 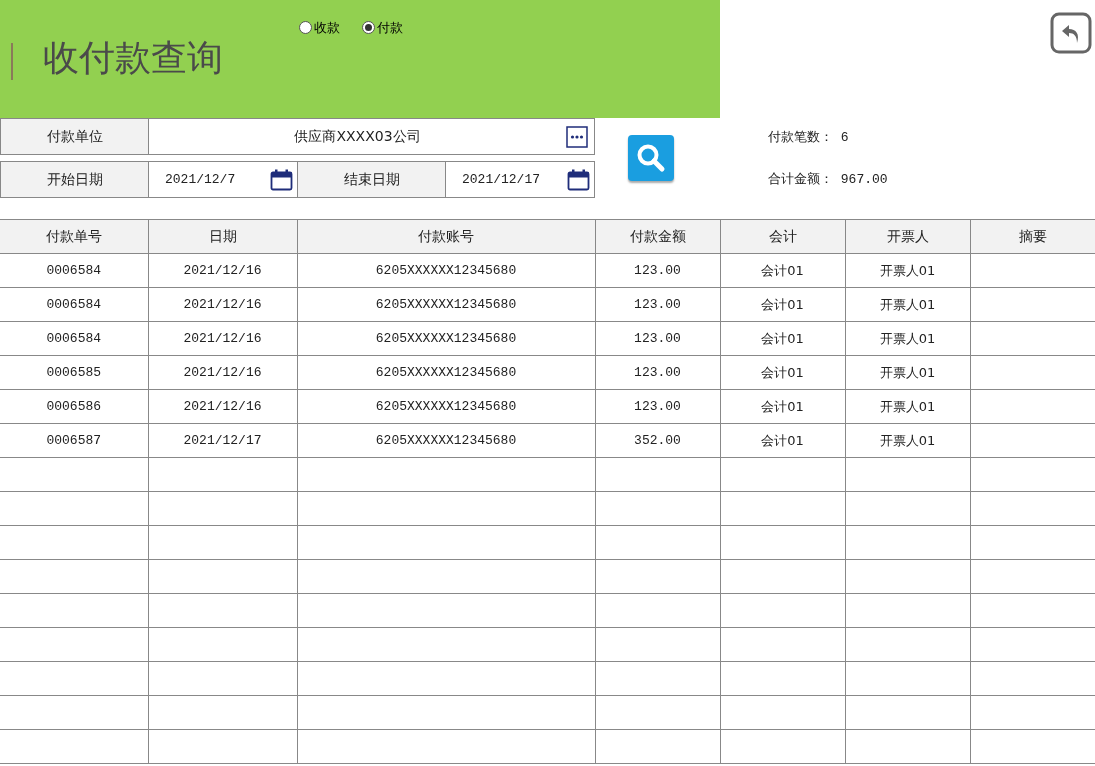 What do you see at coordinates (907, 236) in the screenshot?
I see `column-header: 开票人` at bounding box center [907, 236].